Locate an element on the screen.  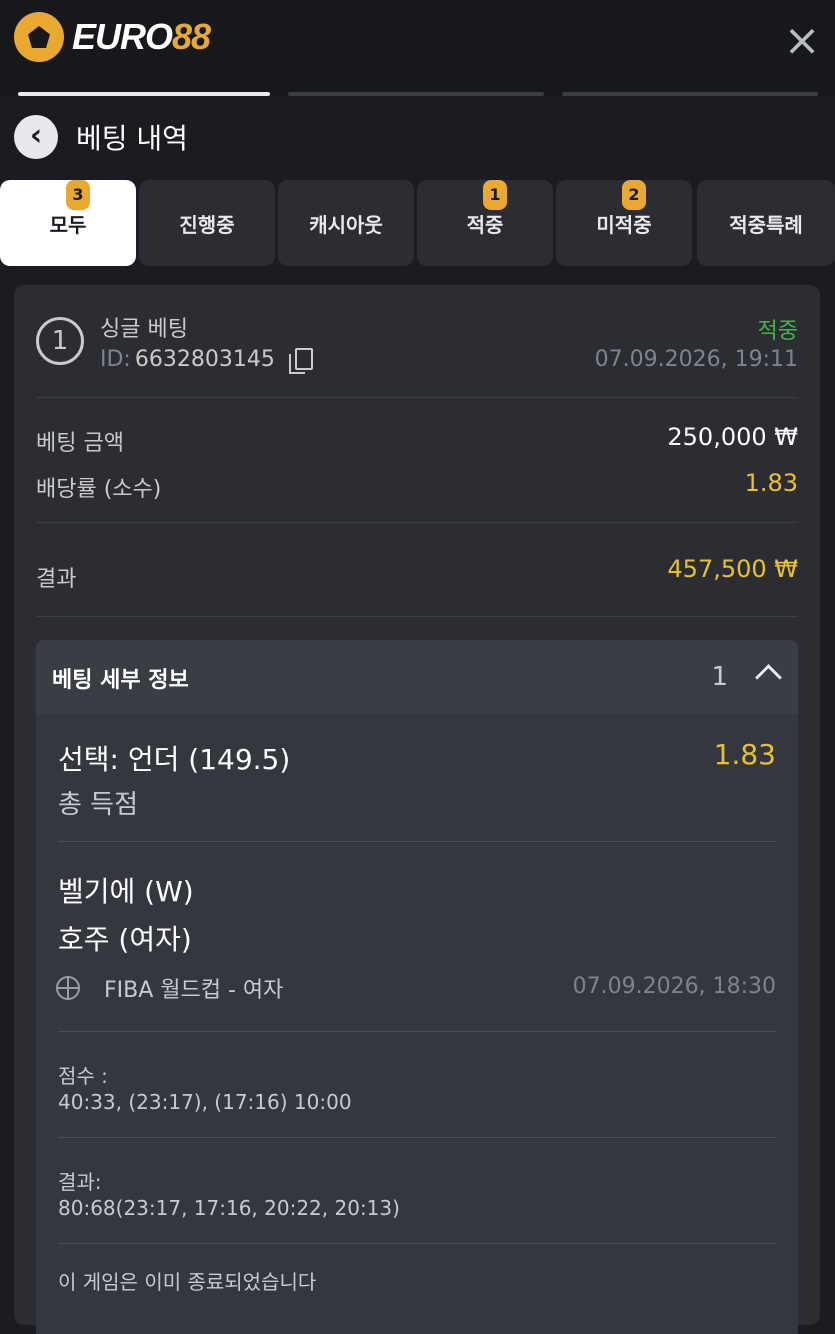
tab-label: 적중 is located at coordinates (485, 224).